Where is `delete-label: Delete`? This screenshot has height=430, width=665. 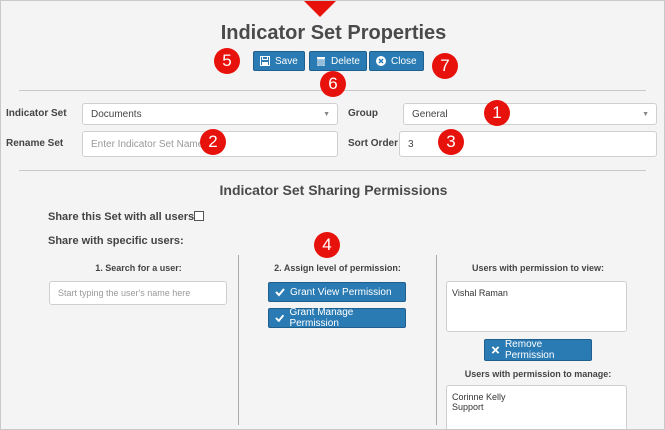
delete-label: Delete is located at coordinates (345, 61).